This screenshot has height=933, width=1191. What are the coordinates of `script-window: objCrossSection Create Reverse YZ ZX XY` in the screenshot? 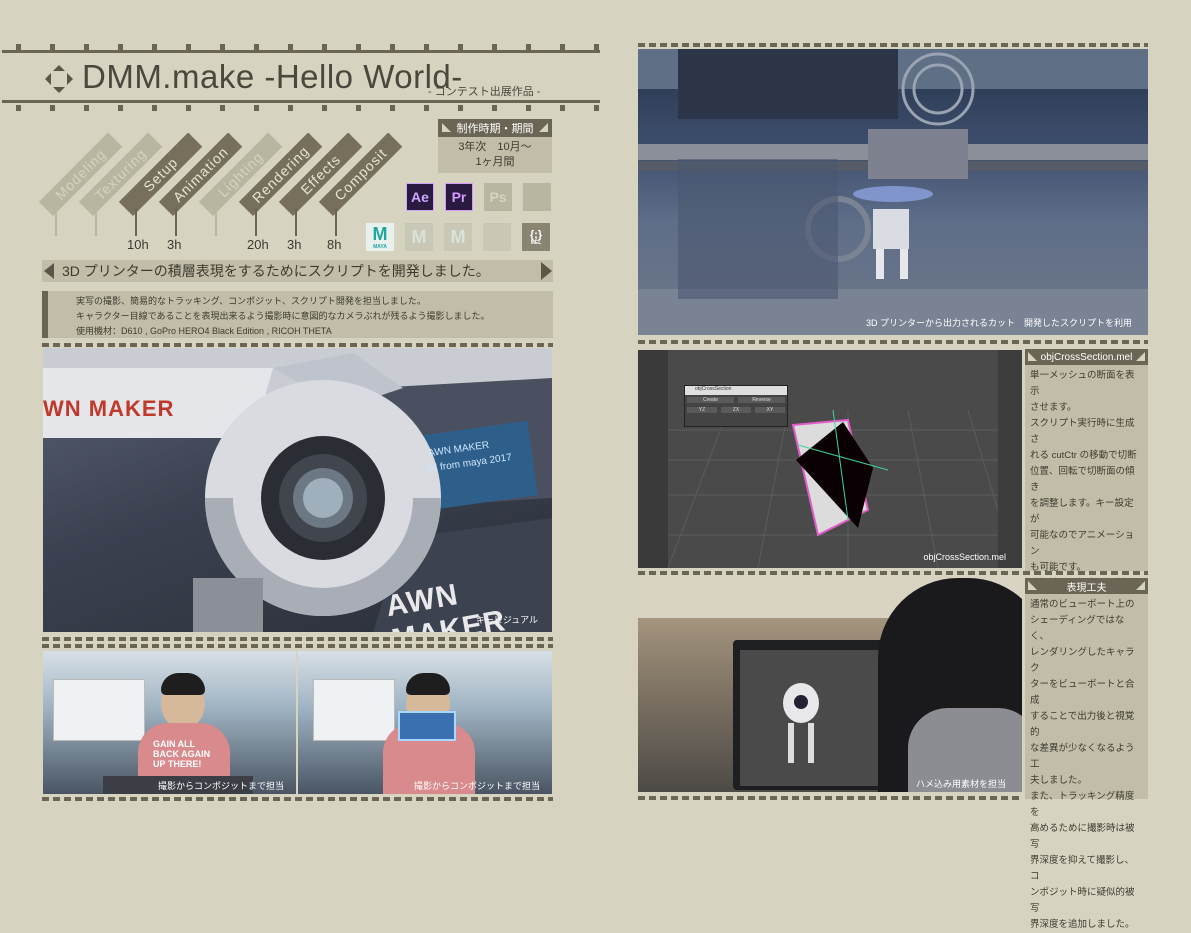 It's located at (736, 406).